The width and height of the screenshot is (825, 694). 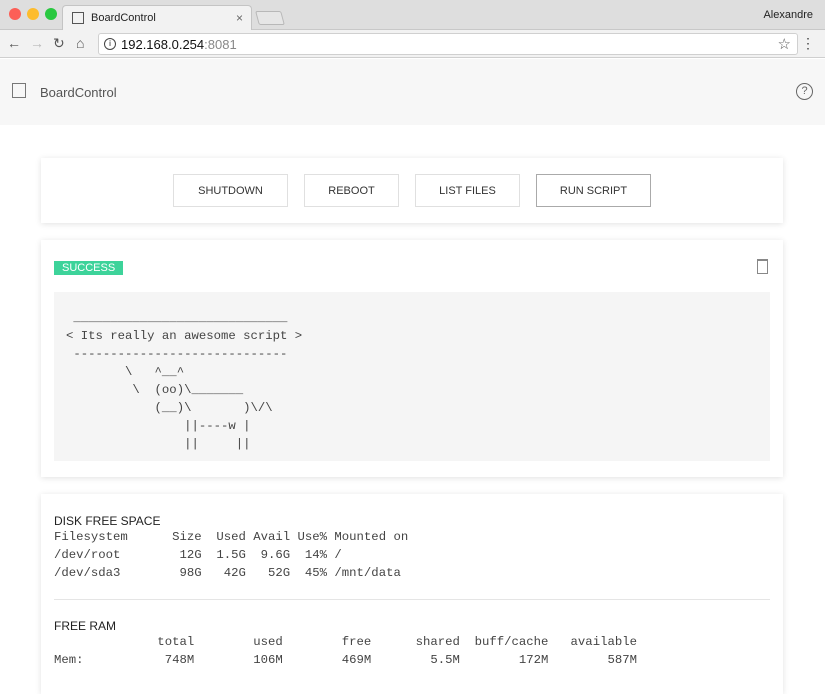 What do you see at coordinates (412, 599) in the screenshot?
I see `divider` at bounding box center [412, 599].